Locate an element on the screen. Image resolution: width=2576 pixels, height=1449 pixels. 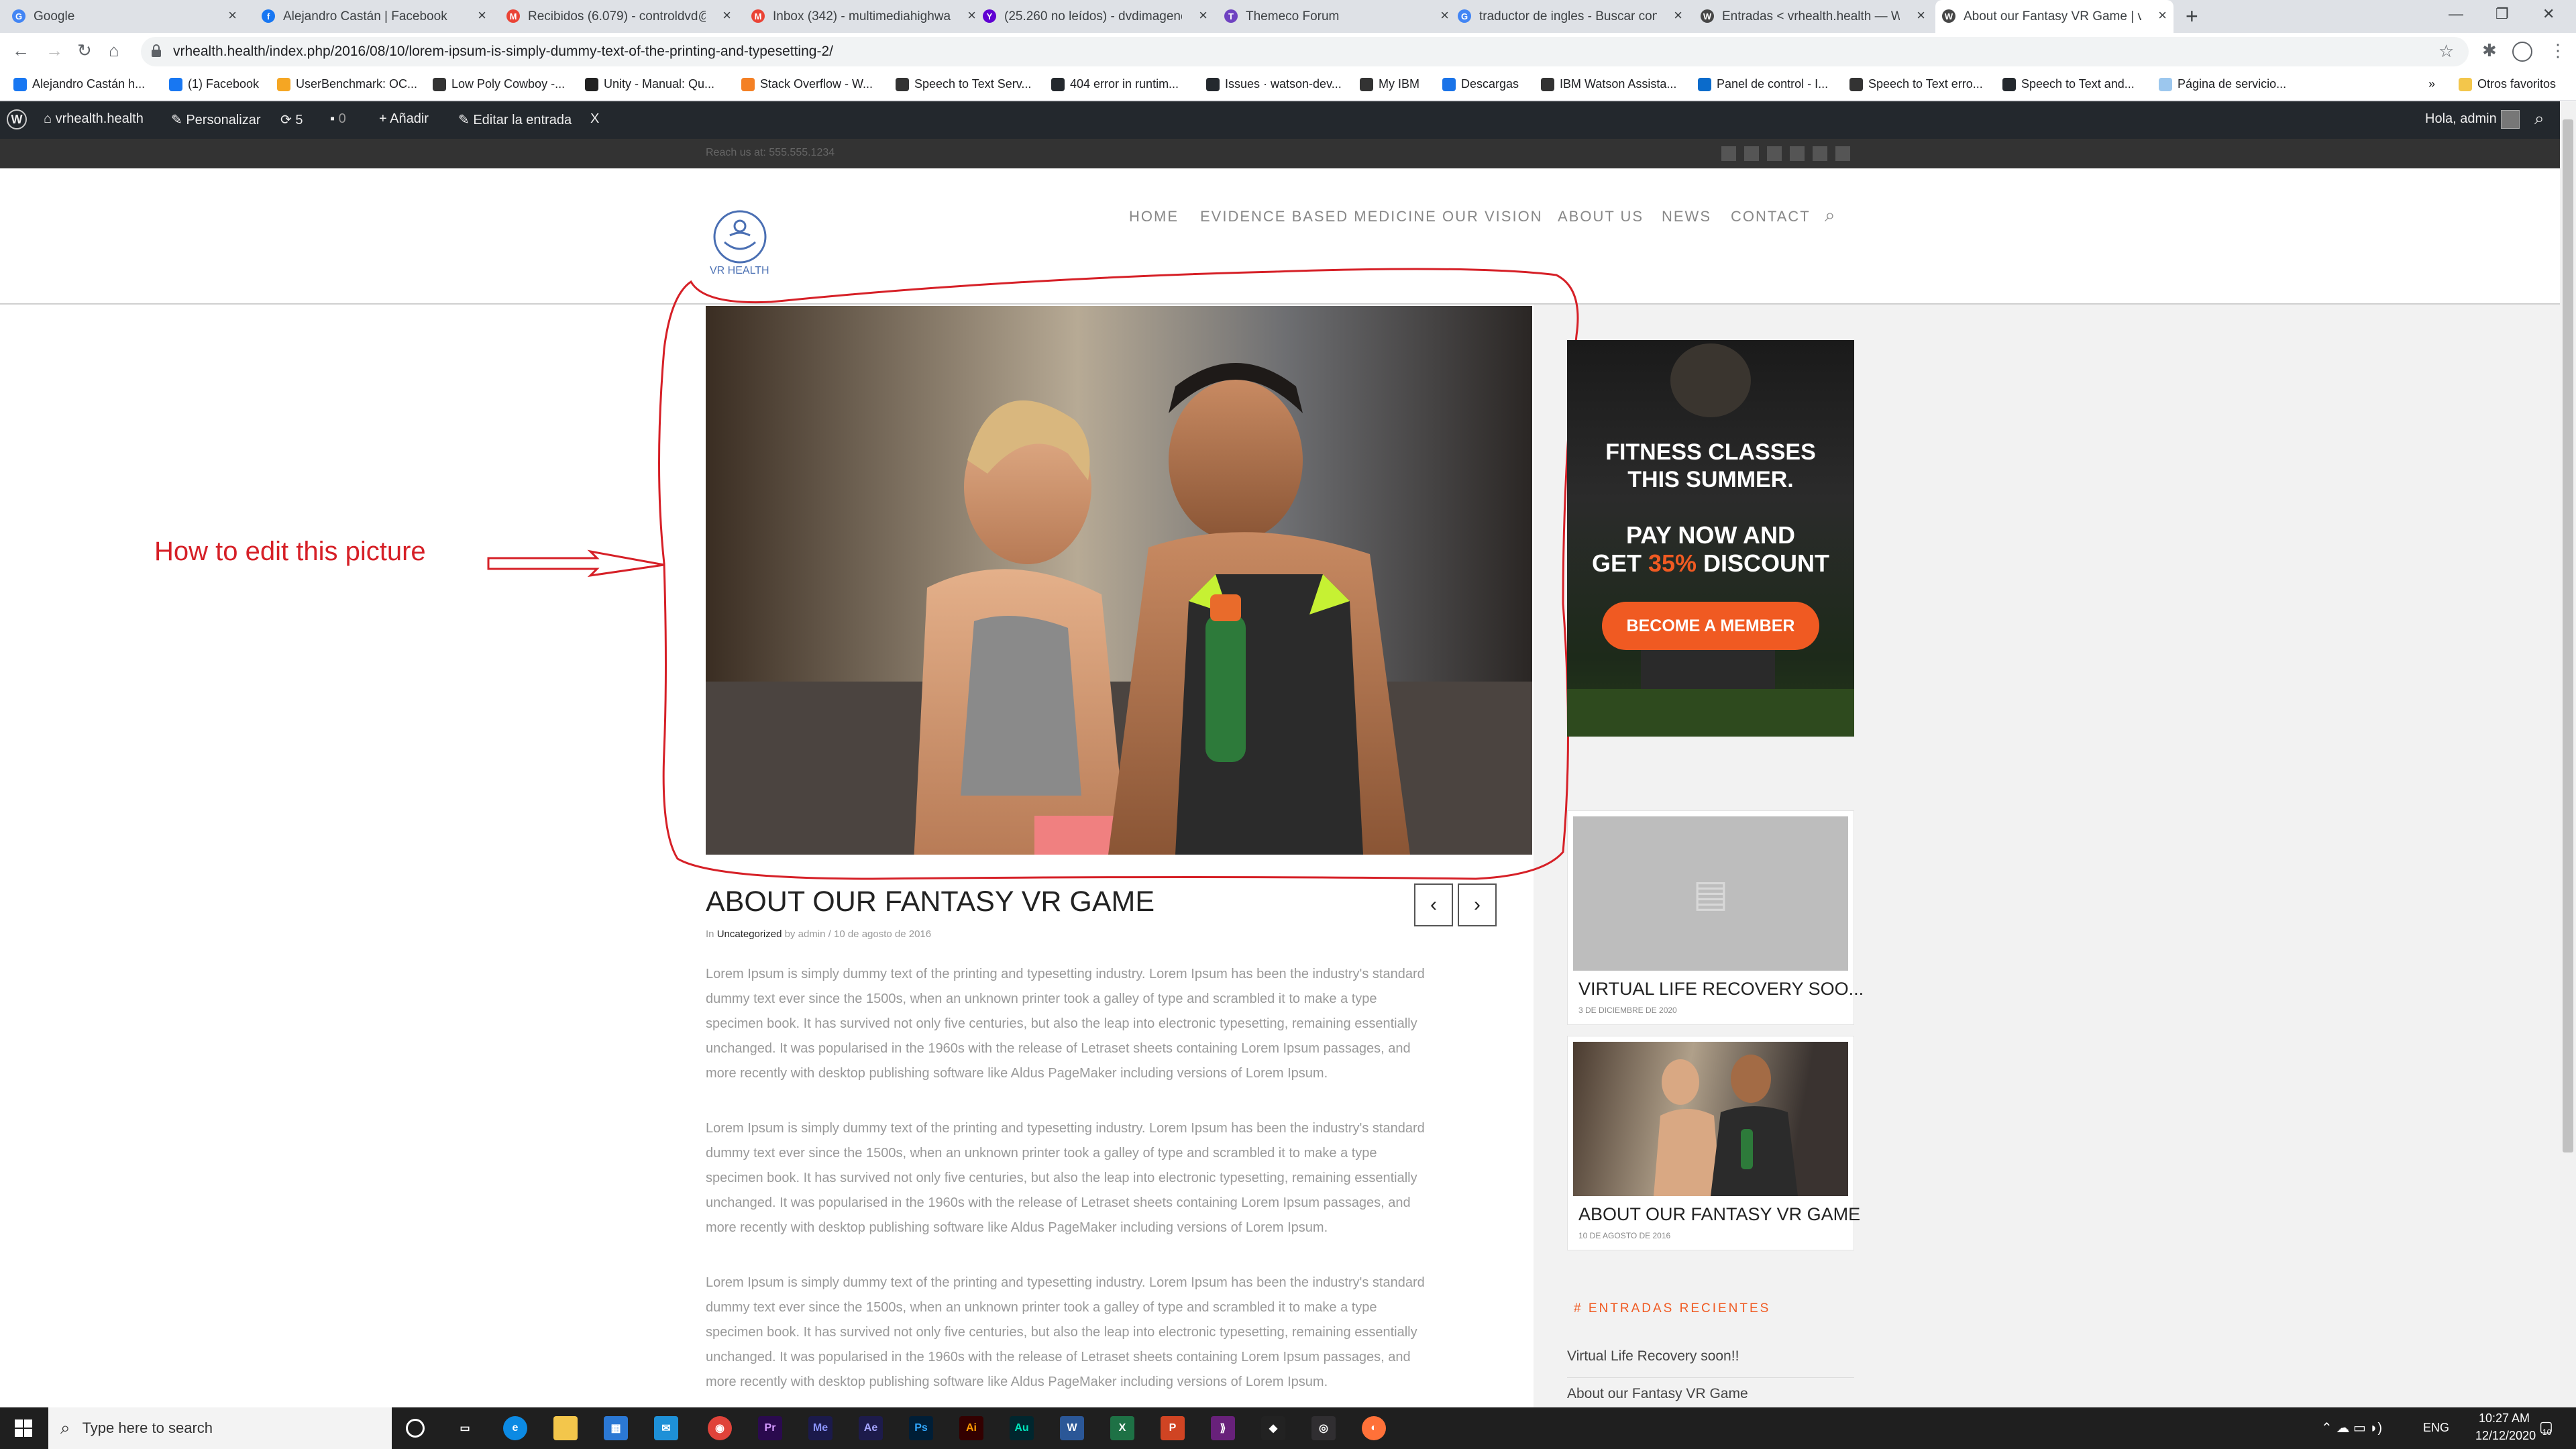
taskbar-search: ⌕ Type here to search is located at coordinates (220, 1428).